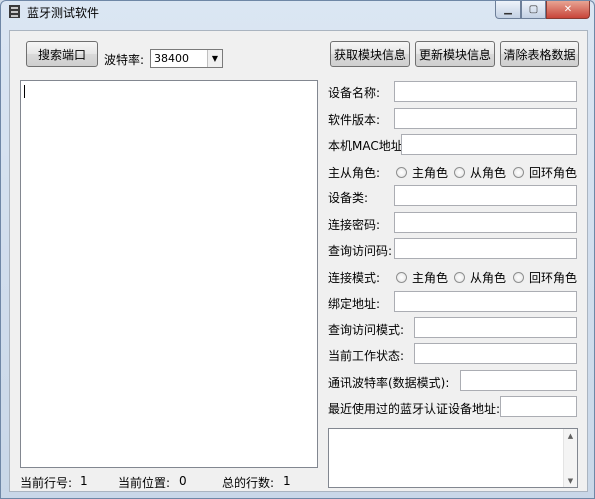 This screenshot has width=595, height=499. What do you see at coordinates (430, 277) in the screenshot?
I see `mode-master-label: 主角色` at bounding box center [430, 277].